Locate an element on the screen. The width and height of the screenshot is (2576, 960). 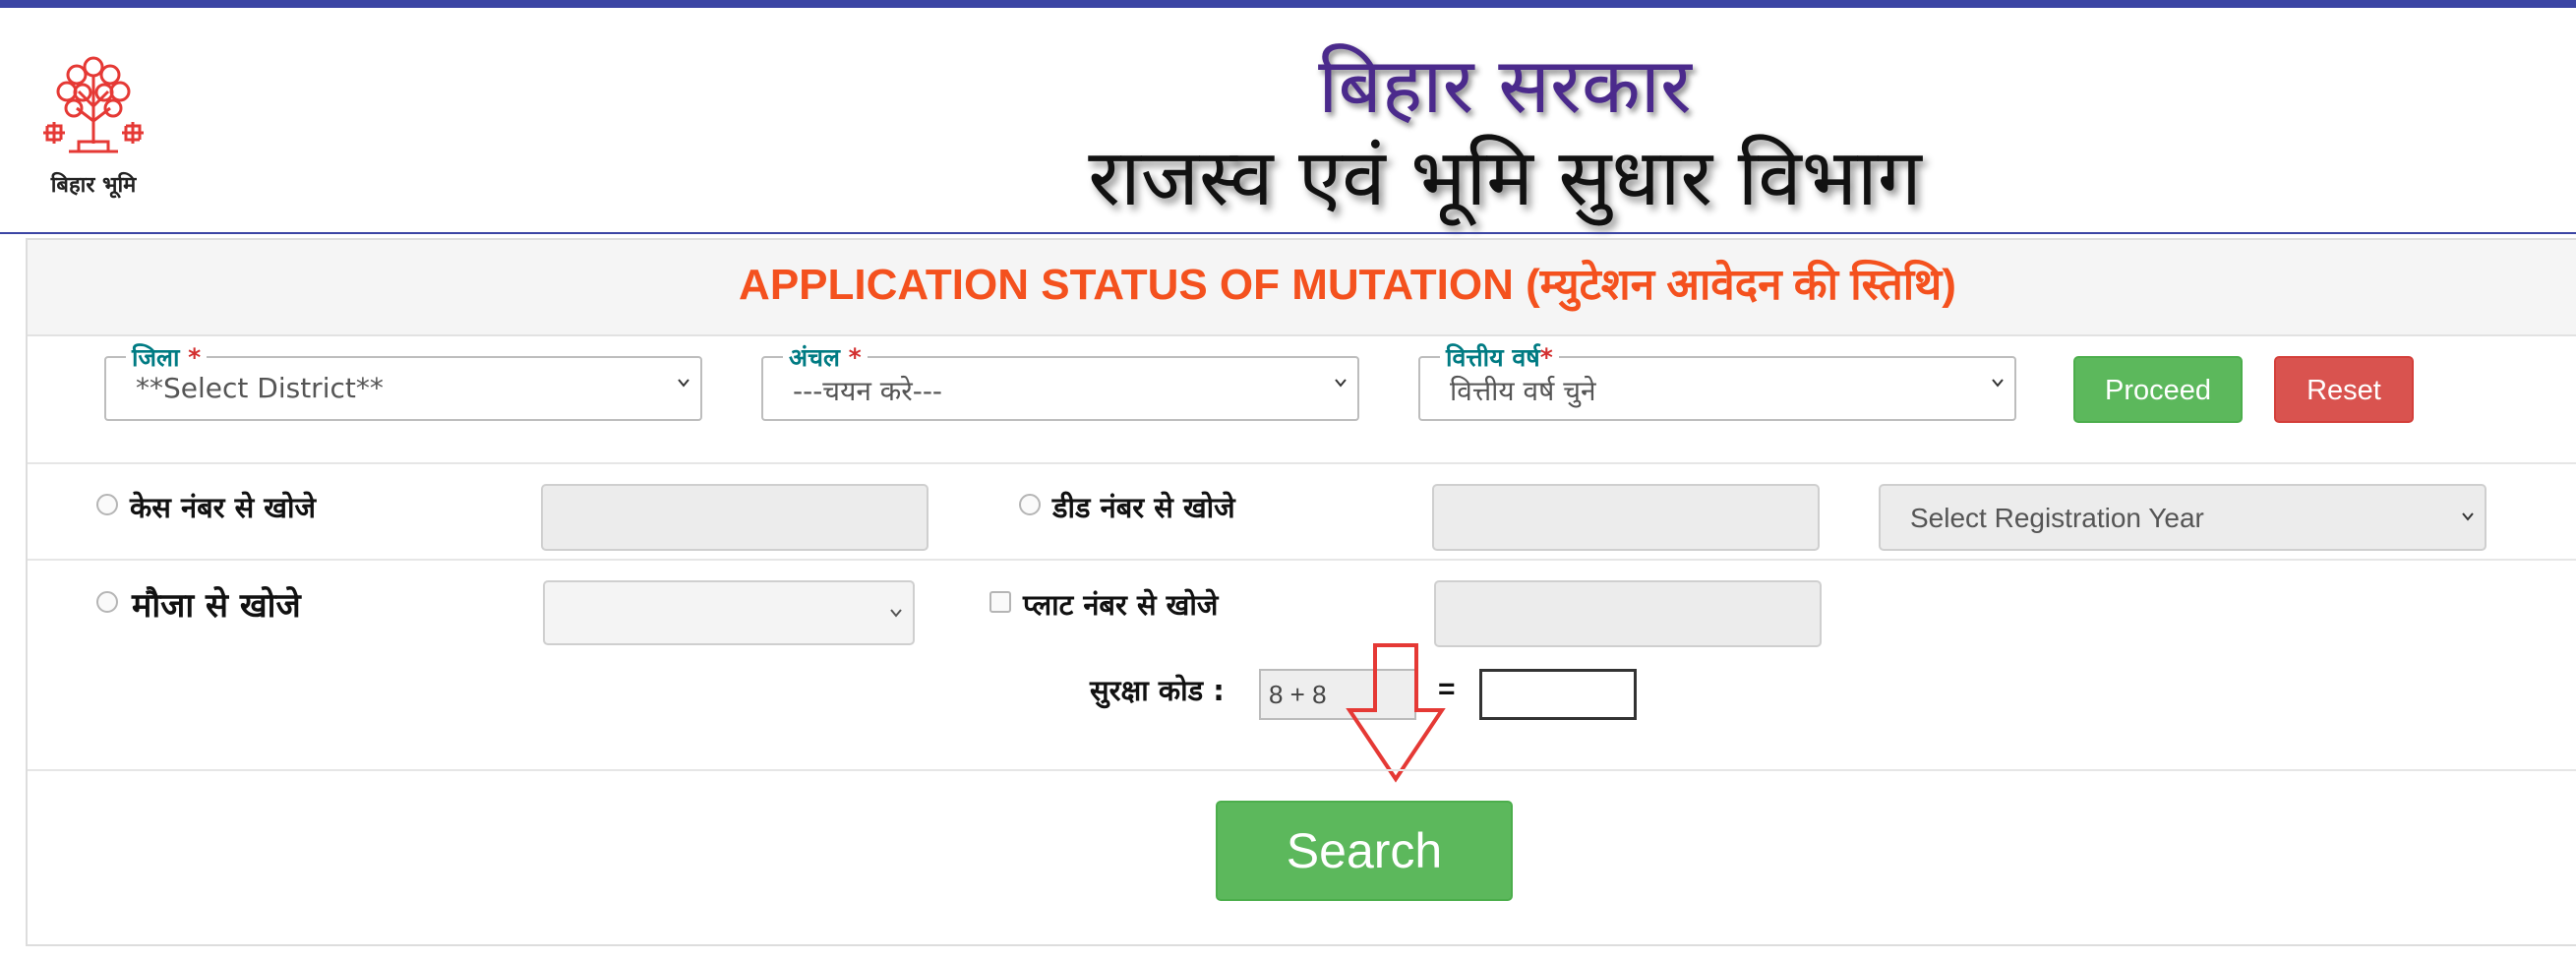
district-label: जिला * is located at coordinates (167, 357).